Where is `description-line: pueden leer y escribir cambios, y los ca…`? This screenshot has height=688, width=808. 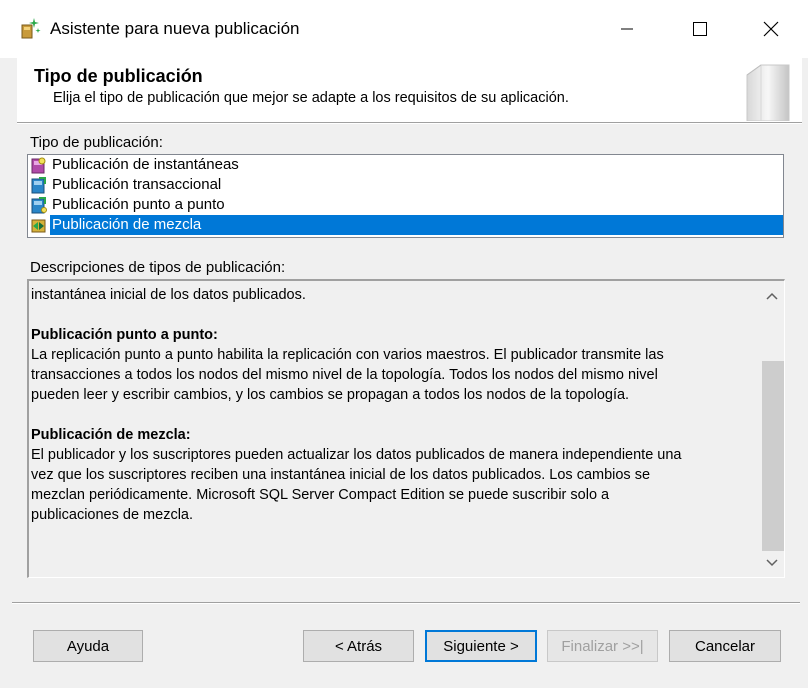
description-line: pueden leer y escribir cambios, y los ca… is located at coordinates (330, 395).